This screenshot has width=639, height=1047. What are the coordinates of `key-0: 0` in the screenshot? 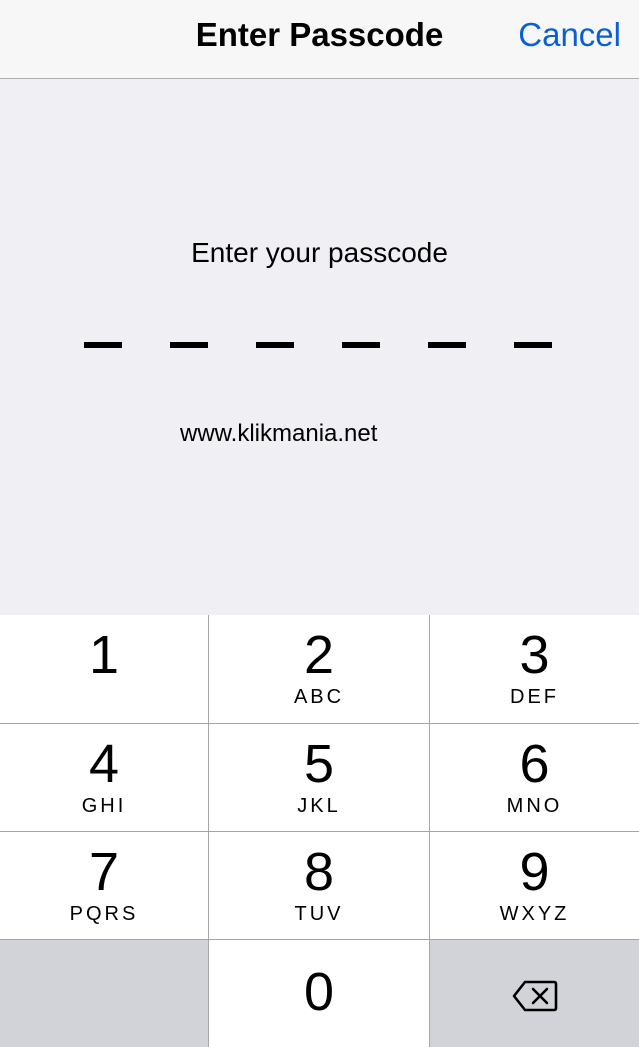 It's located at (319, 993).